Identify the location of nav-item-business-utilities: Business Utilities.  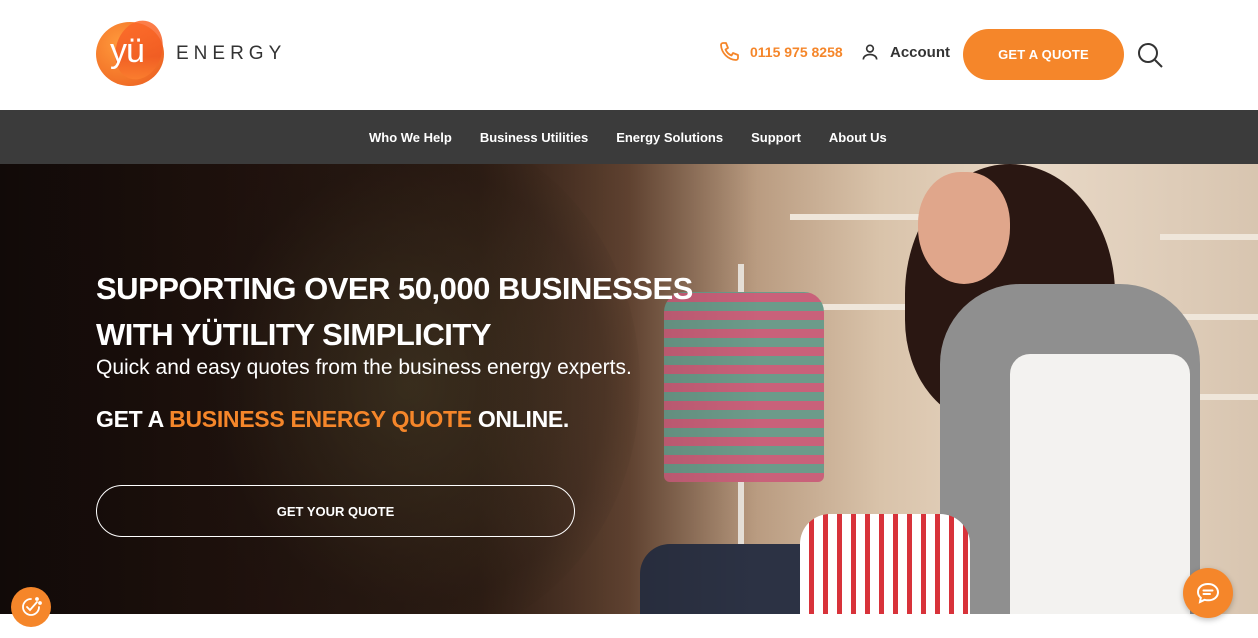
(534, 137).